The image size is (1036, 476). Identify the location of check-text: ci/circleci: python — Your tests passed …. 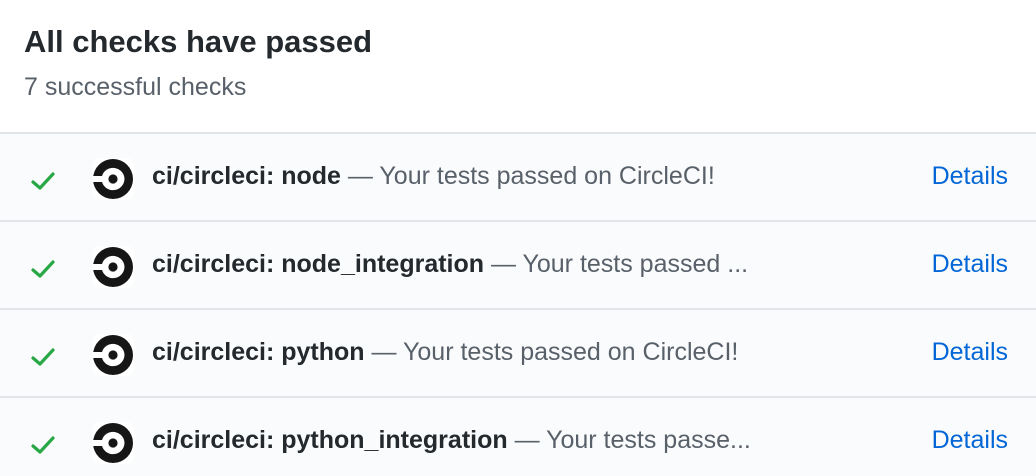
(445, 352).